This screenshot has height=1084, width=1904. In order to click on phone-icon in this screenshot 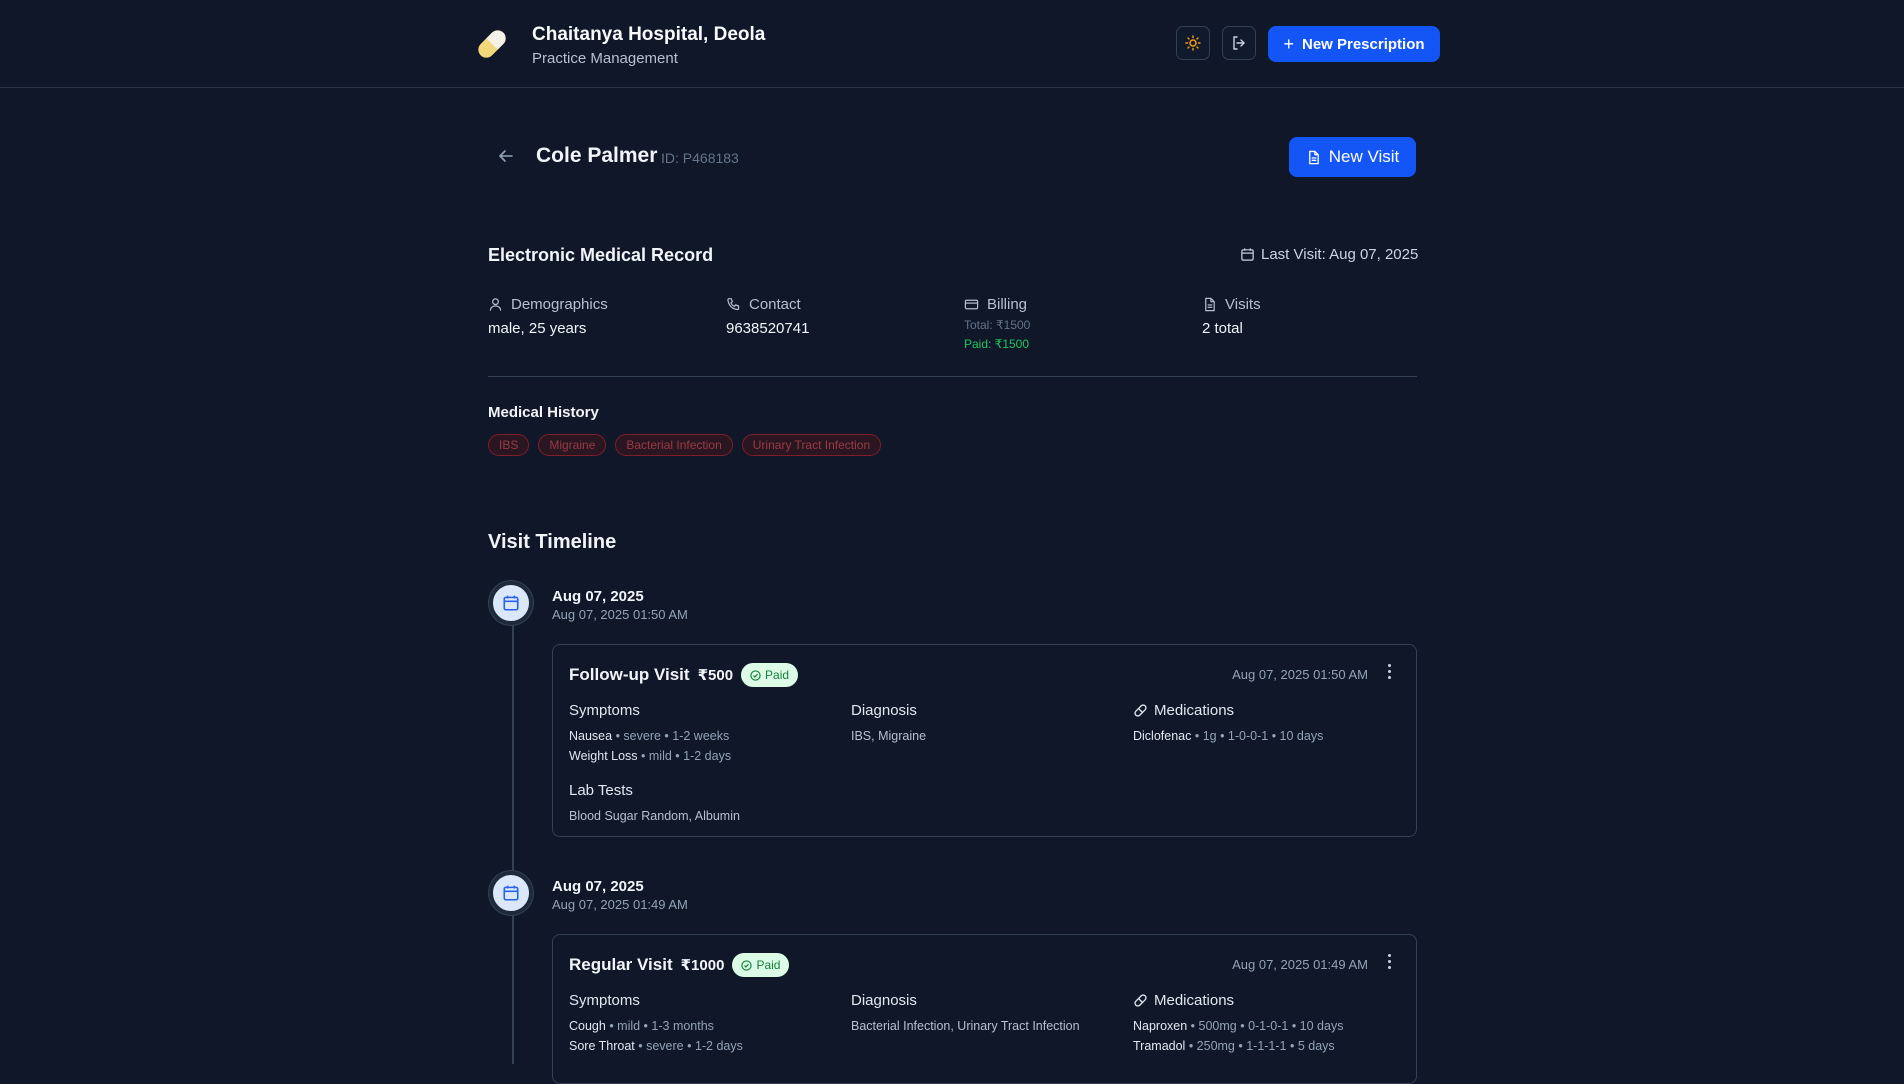, I will do `click(733, 303)`.